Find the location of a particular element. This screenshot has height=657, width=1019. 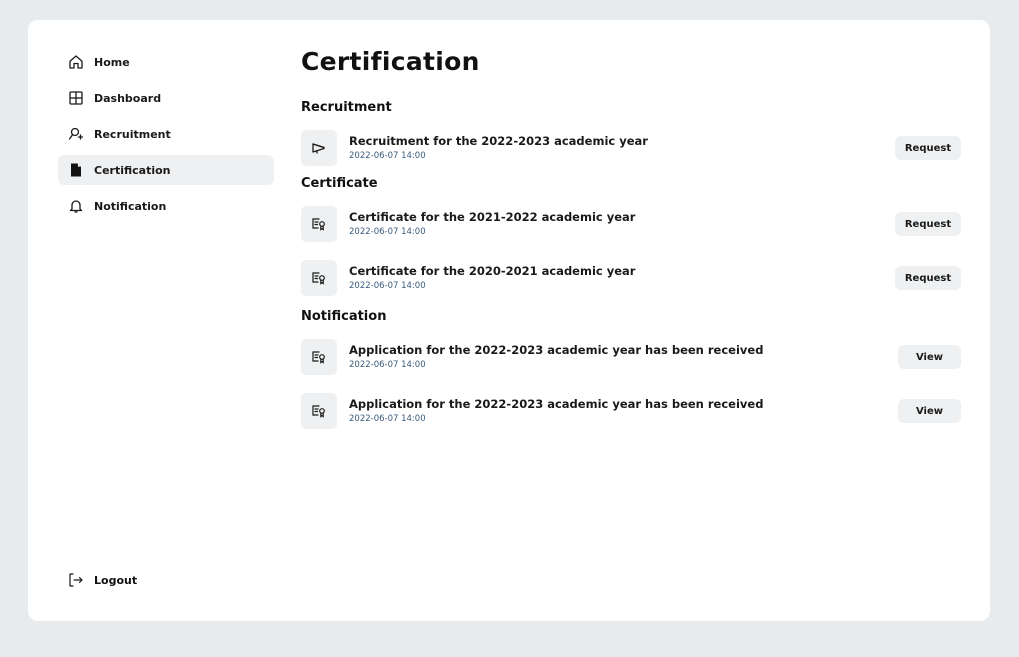

logout-button: Logout is located at coordinates (102, 580).